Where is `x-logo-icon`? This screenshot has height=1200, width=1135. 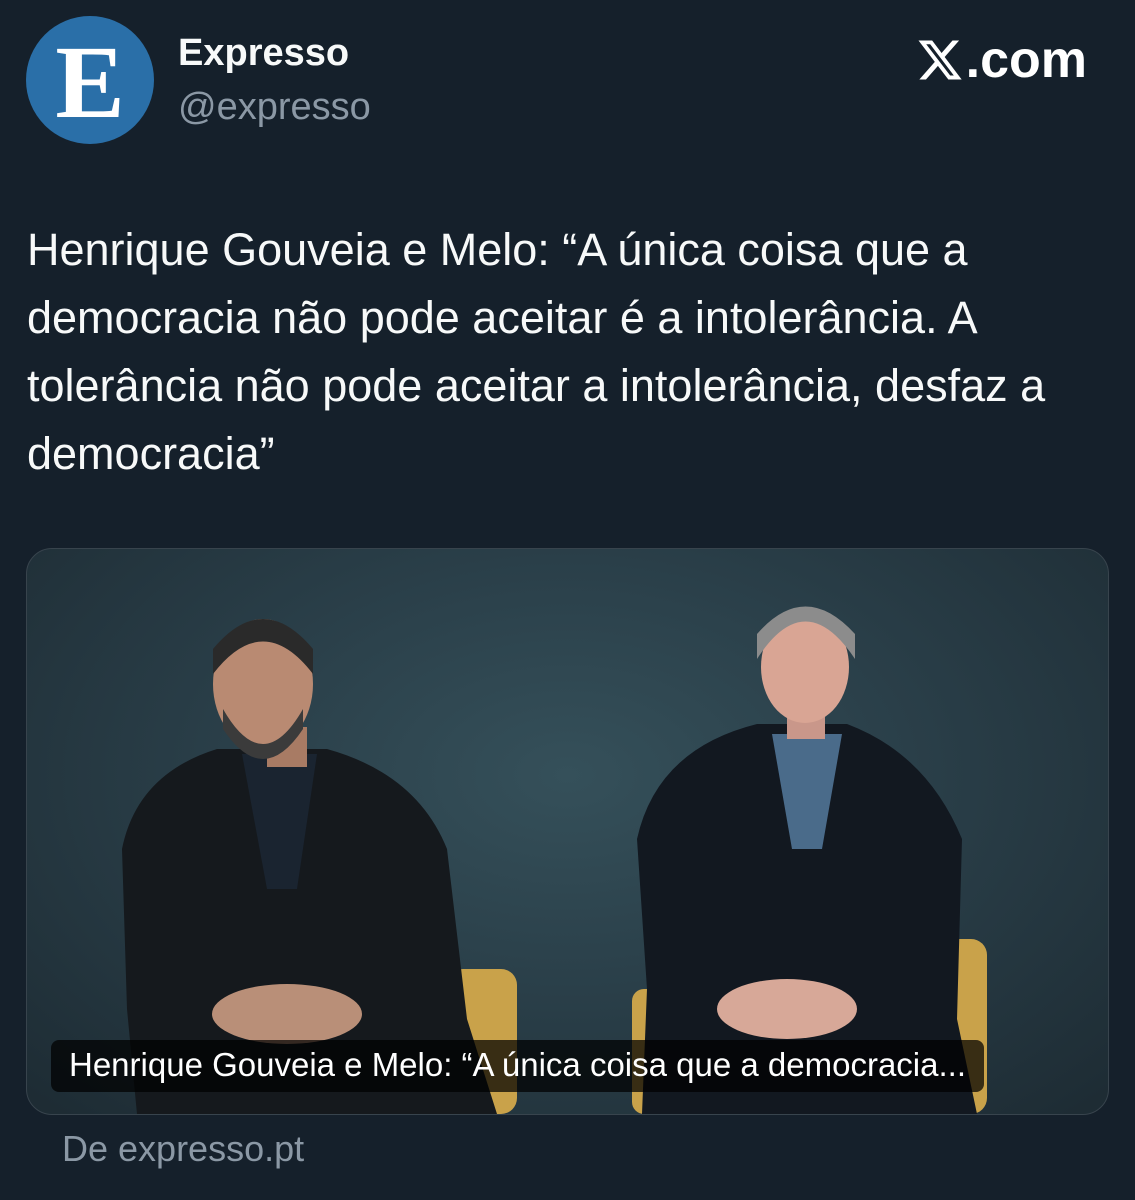
x-logo-icon is located at coordinates (940, 60).